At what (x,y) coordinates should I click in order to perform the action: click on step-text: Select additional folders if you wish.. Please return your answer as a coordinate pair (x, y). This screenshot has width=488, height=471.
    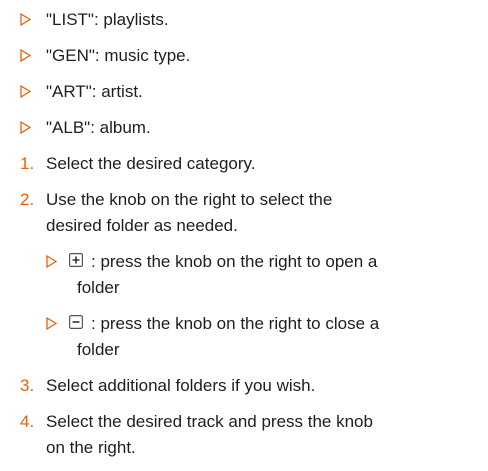
    Looking at the image, I should click on (181, 385).